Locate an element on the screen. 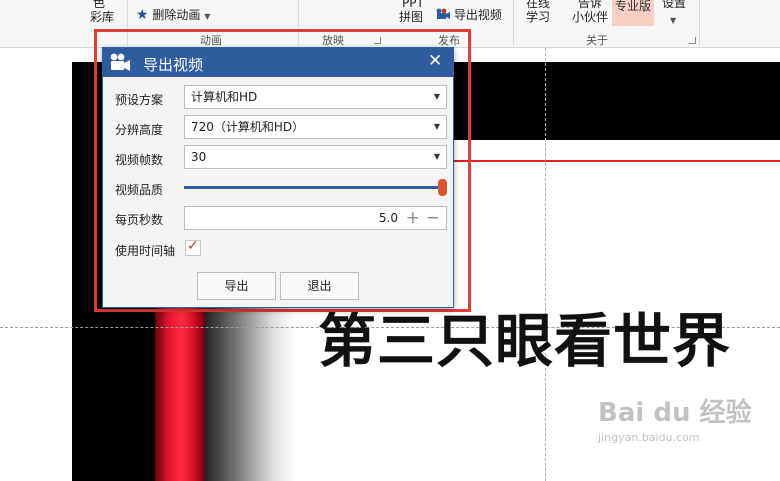 This screenshot has width=780, height=481. star-icon: ★ is located at coordinates (142, 15).